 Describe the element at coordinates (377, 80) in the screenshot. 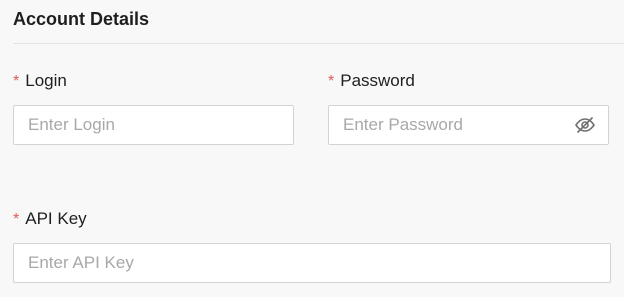

I see `password-label: Password` at that location.